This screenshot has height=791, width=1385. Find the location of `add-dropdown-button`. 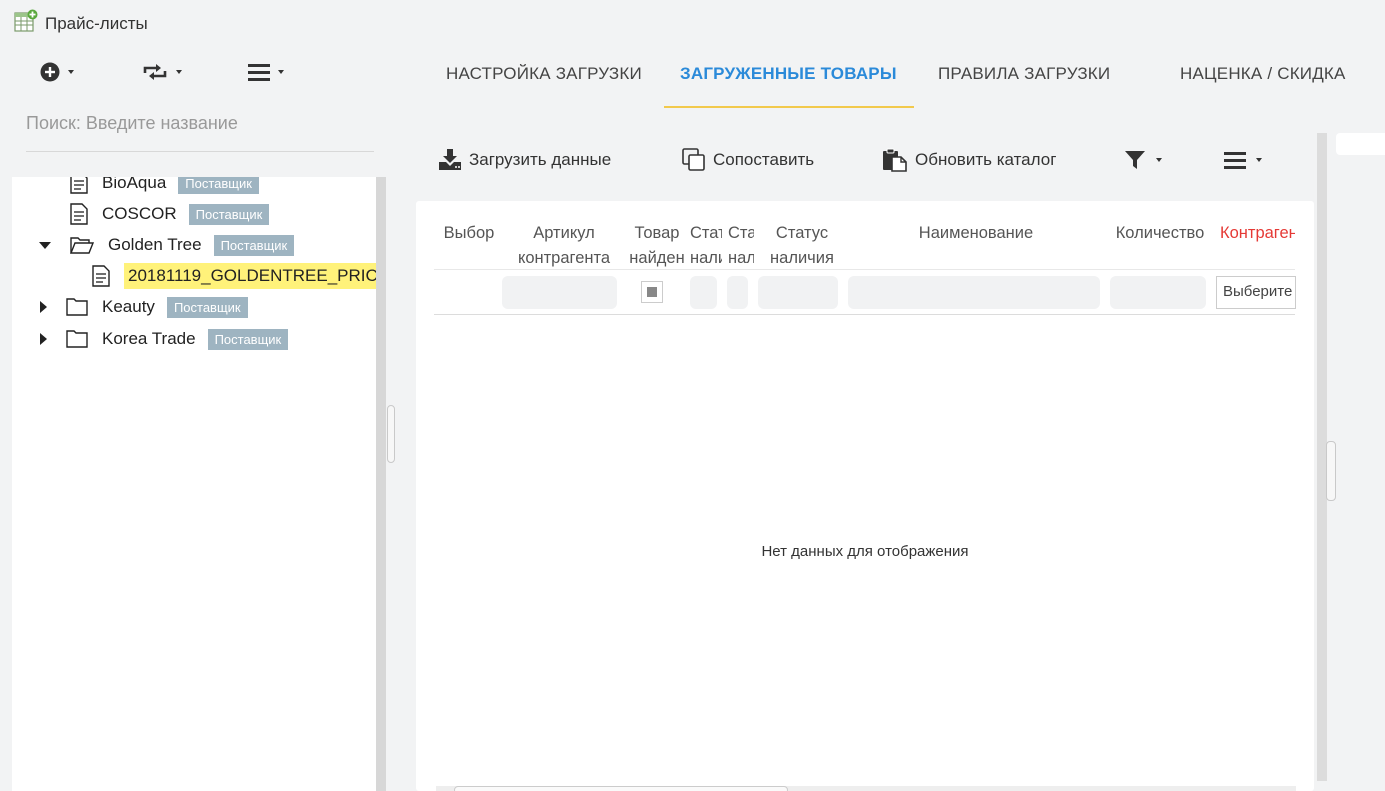

add-dropdown-button is located at coordinates (57, 72).